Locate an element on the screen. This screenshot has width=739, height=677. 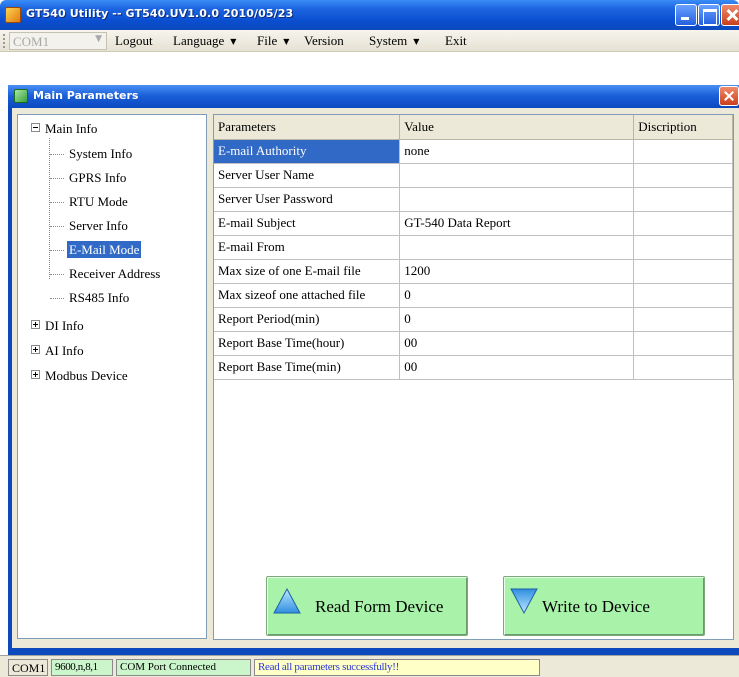
table-row: E-mail From is located at coordinates (473, 247).